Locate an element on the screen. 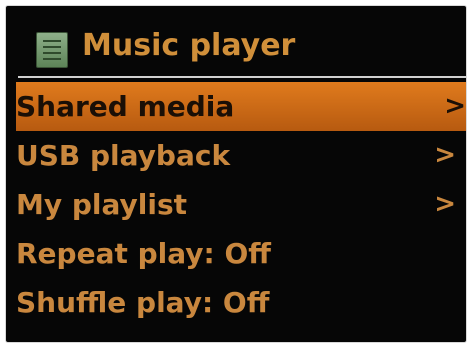 This screenshot has width=472, height=350. menu-item-shared-media: Shared media > is located at coordinates (241, 106).